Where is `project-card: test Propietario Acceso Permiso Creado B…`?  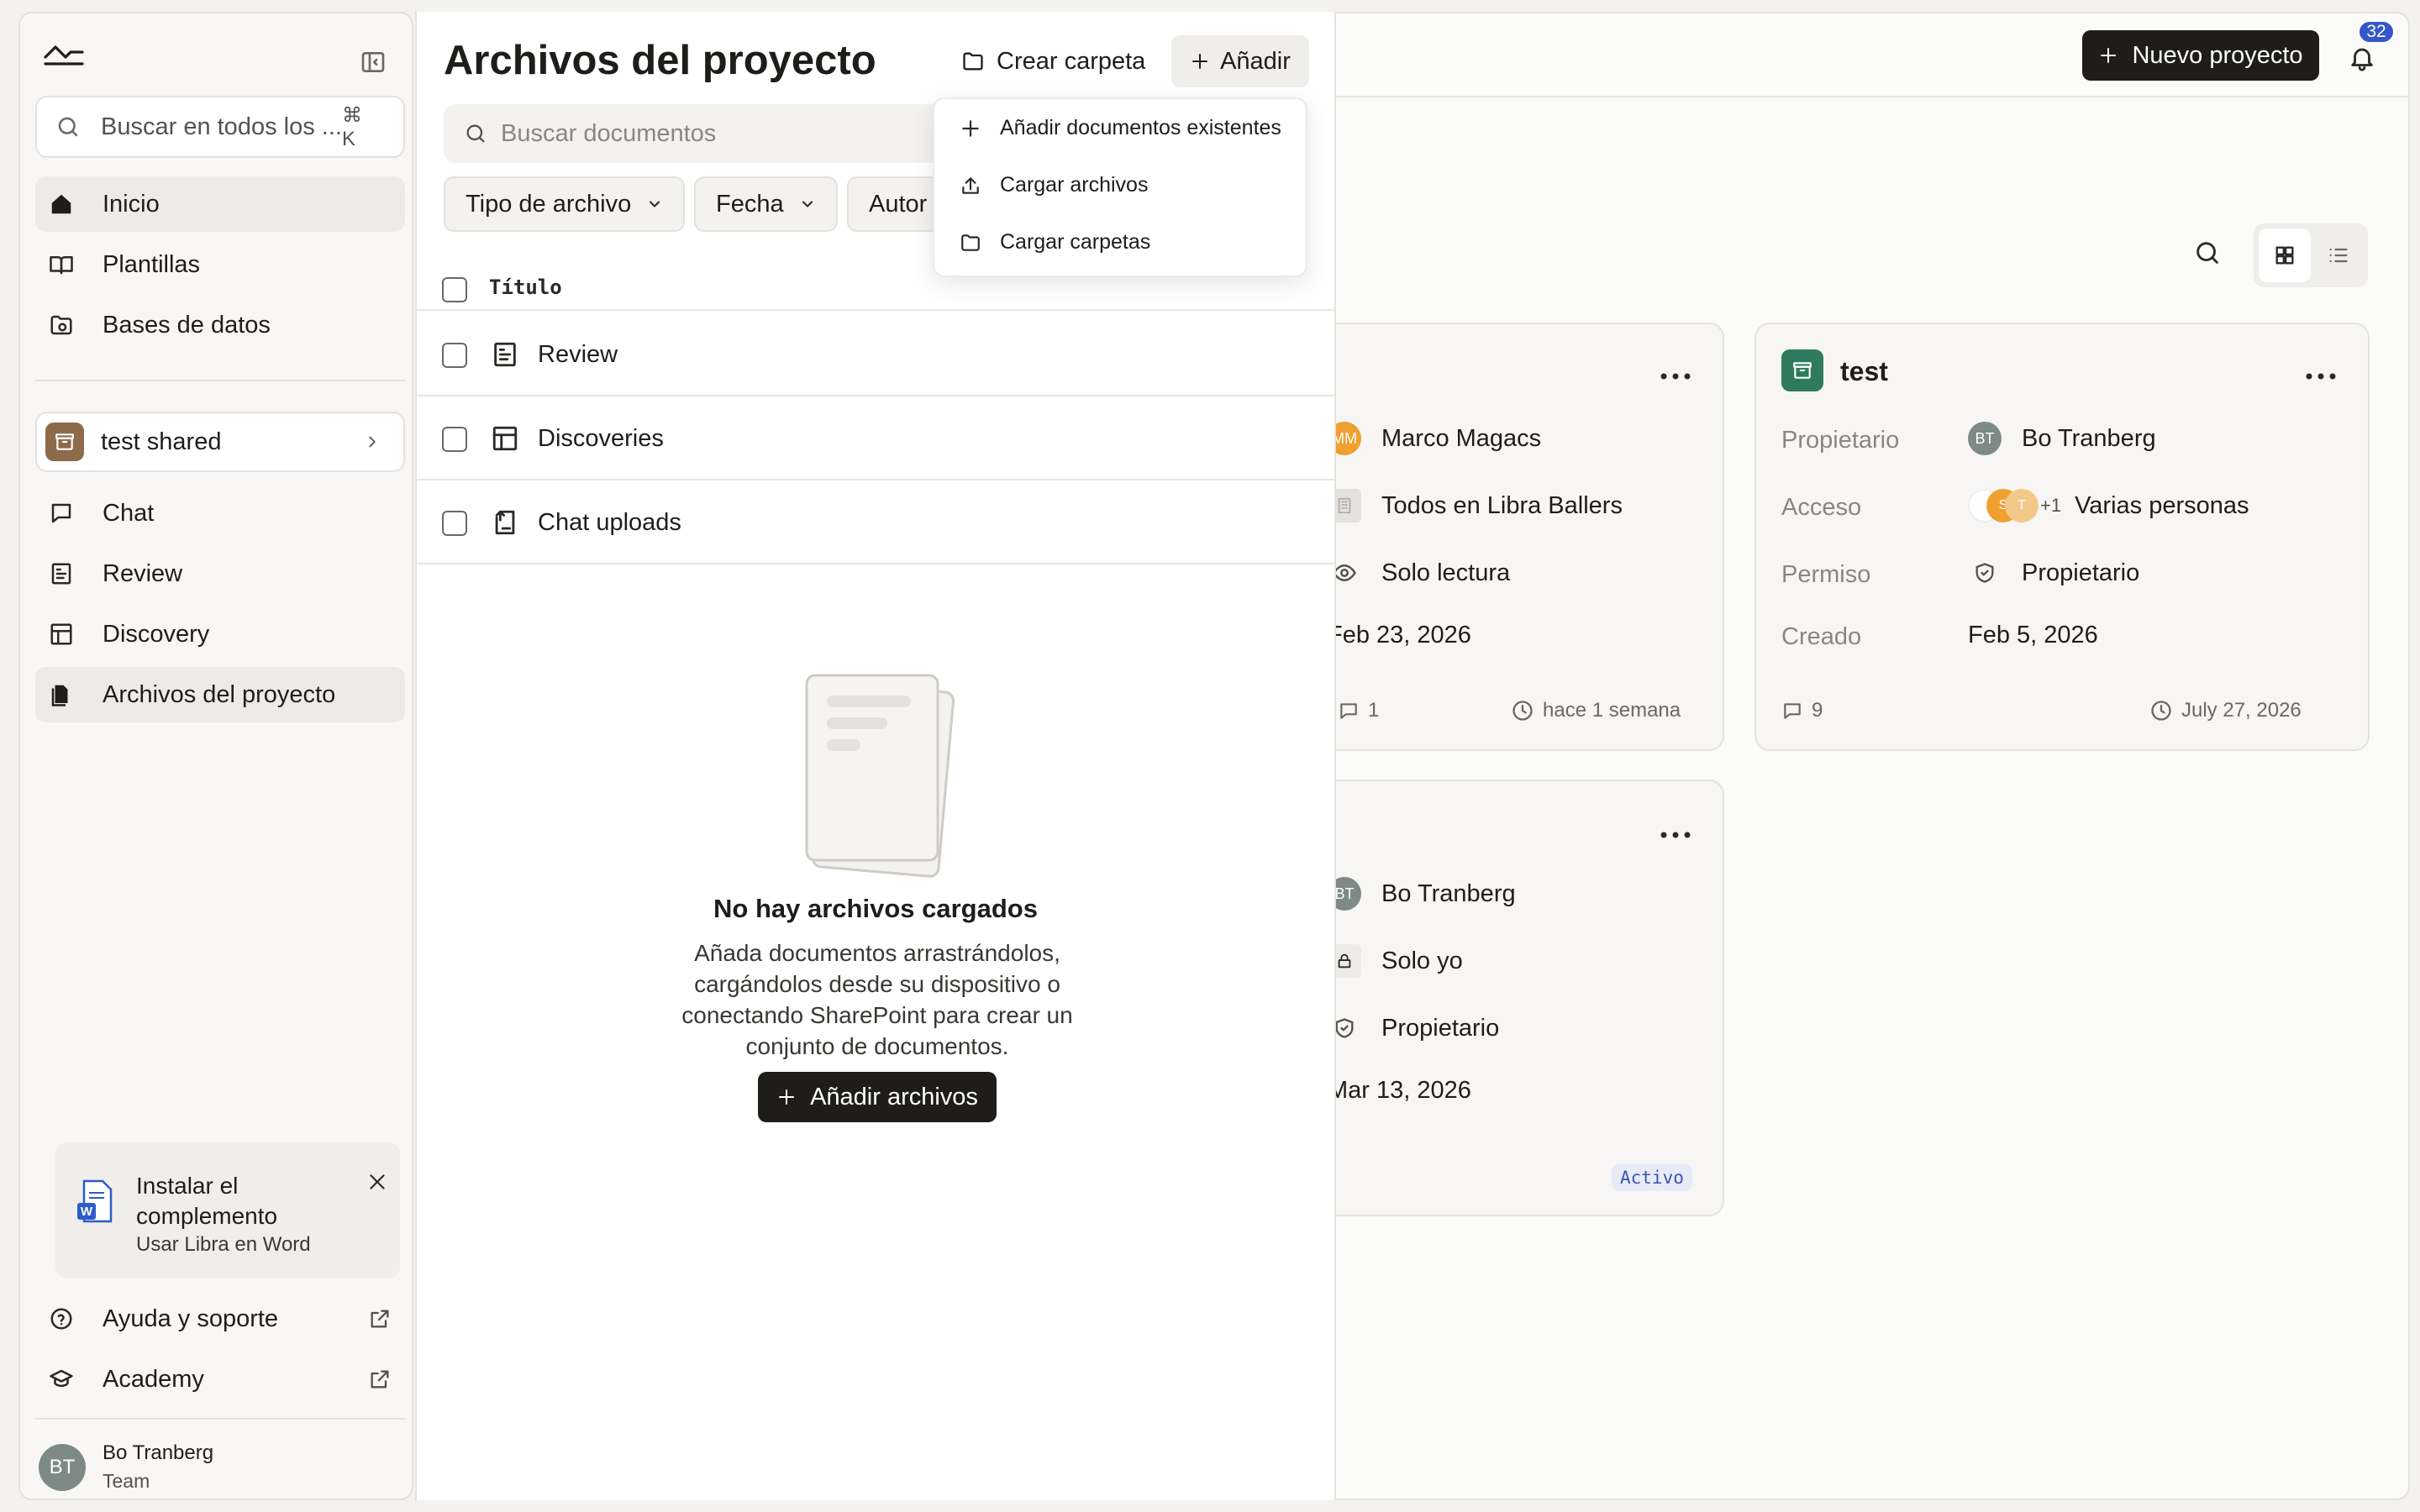 project-card: test Propietario Acceso Permiso Creado B… is located at coordinates (2062, 537).